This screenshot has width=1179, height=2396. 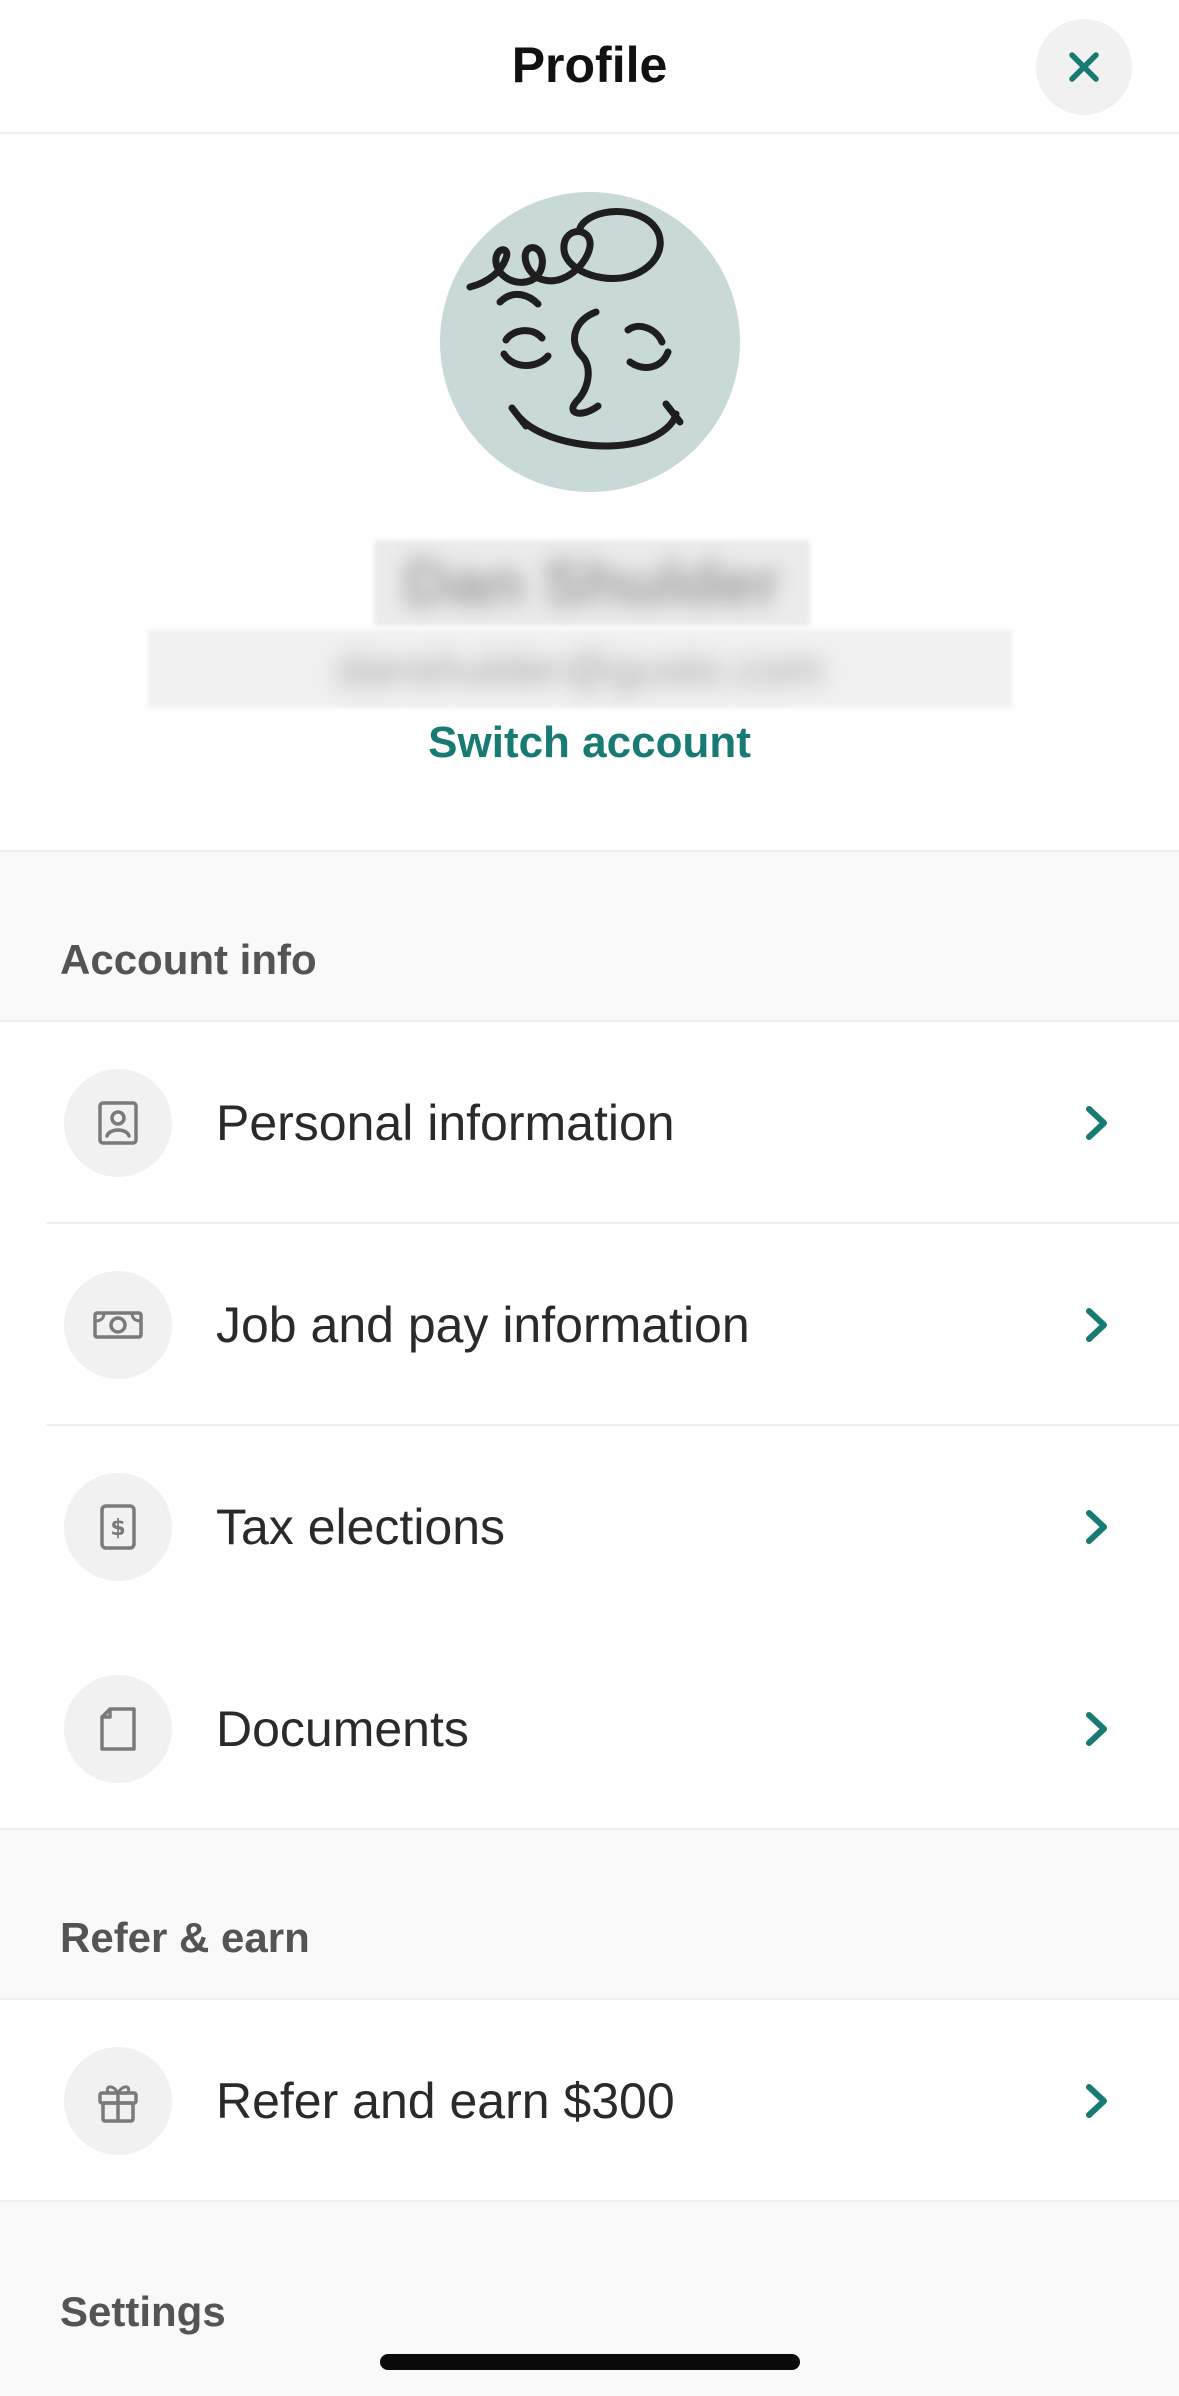 What do you see at coordinates (118, 2104) in the screenshot?
I see `gift-icon` at bounding box center [118, 2104].